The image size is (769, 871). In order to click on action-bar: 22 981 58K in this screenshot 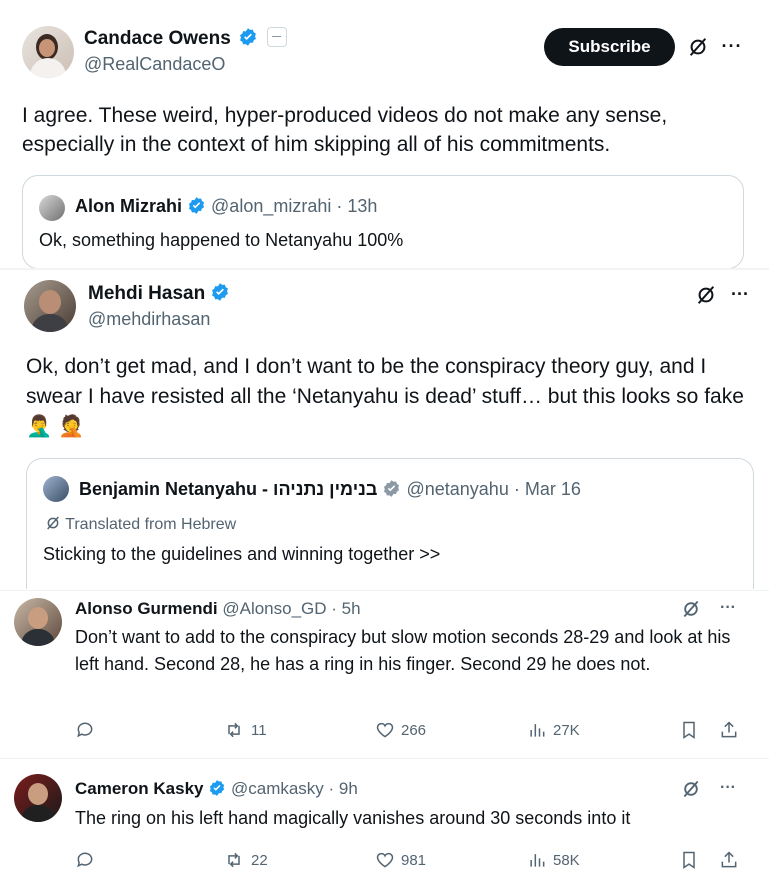, I will do `click(410, 860)`.